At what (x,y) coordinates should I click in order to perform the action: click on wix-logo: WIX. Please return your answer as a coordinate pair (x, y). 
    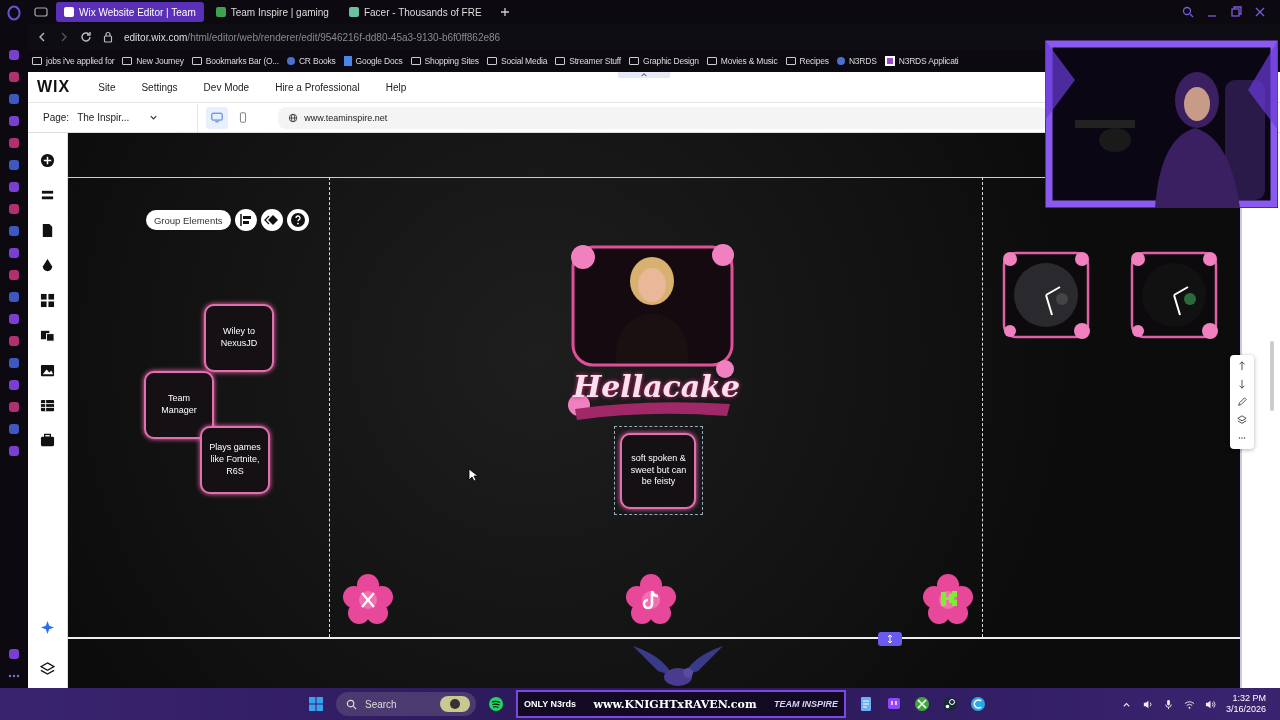
    Looking at the image, I should click on (54, 87).